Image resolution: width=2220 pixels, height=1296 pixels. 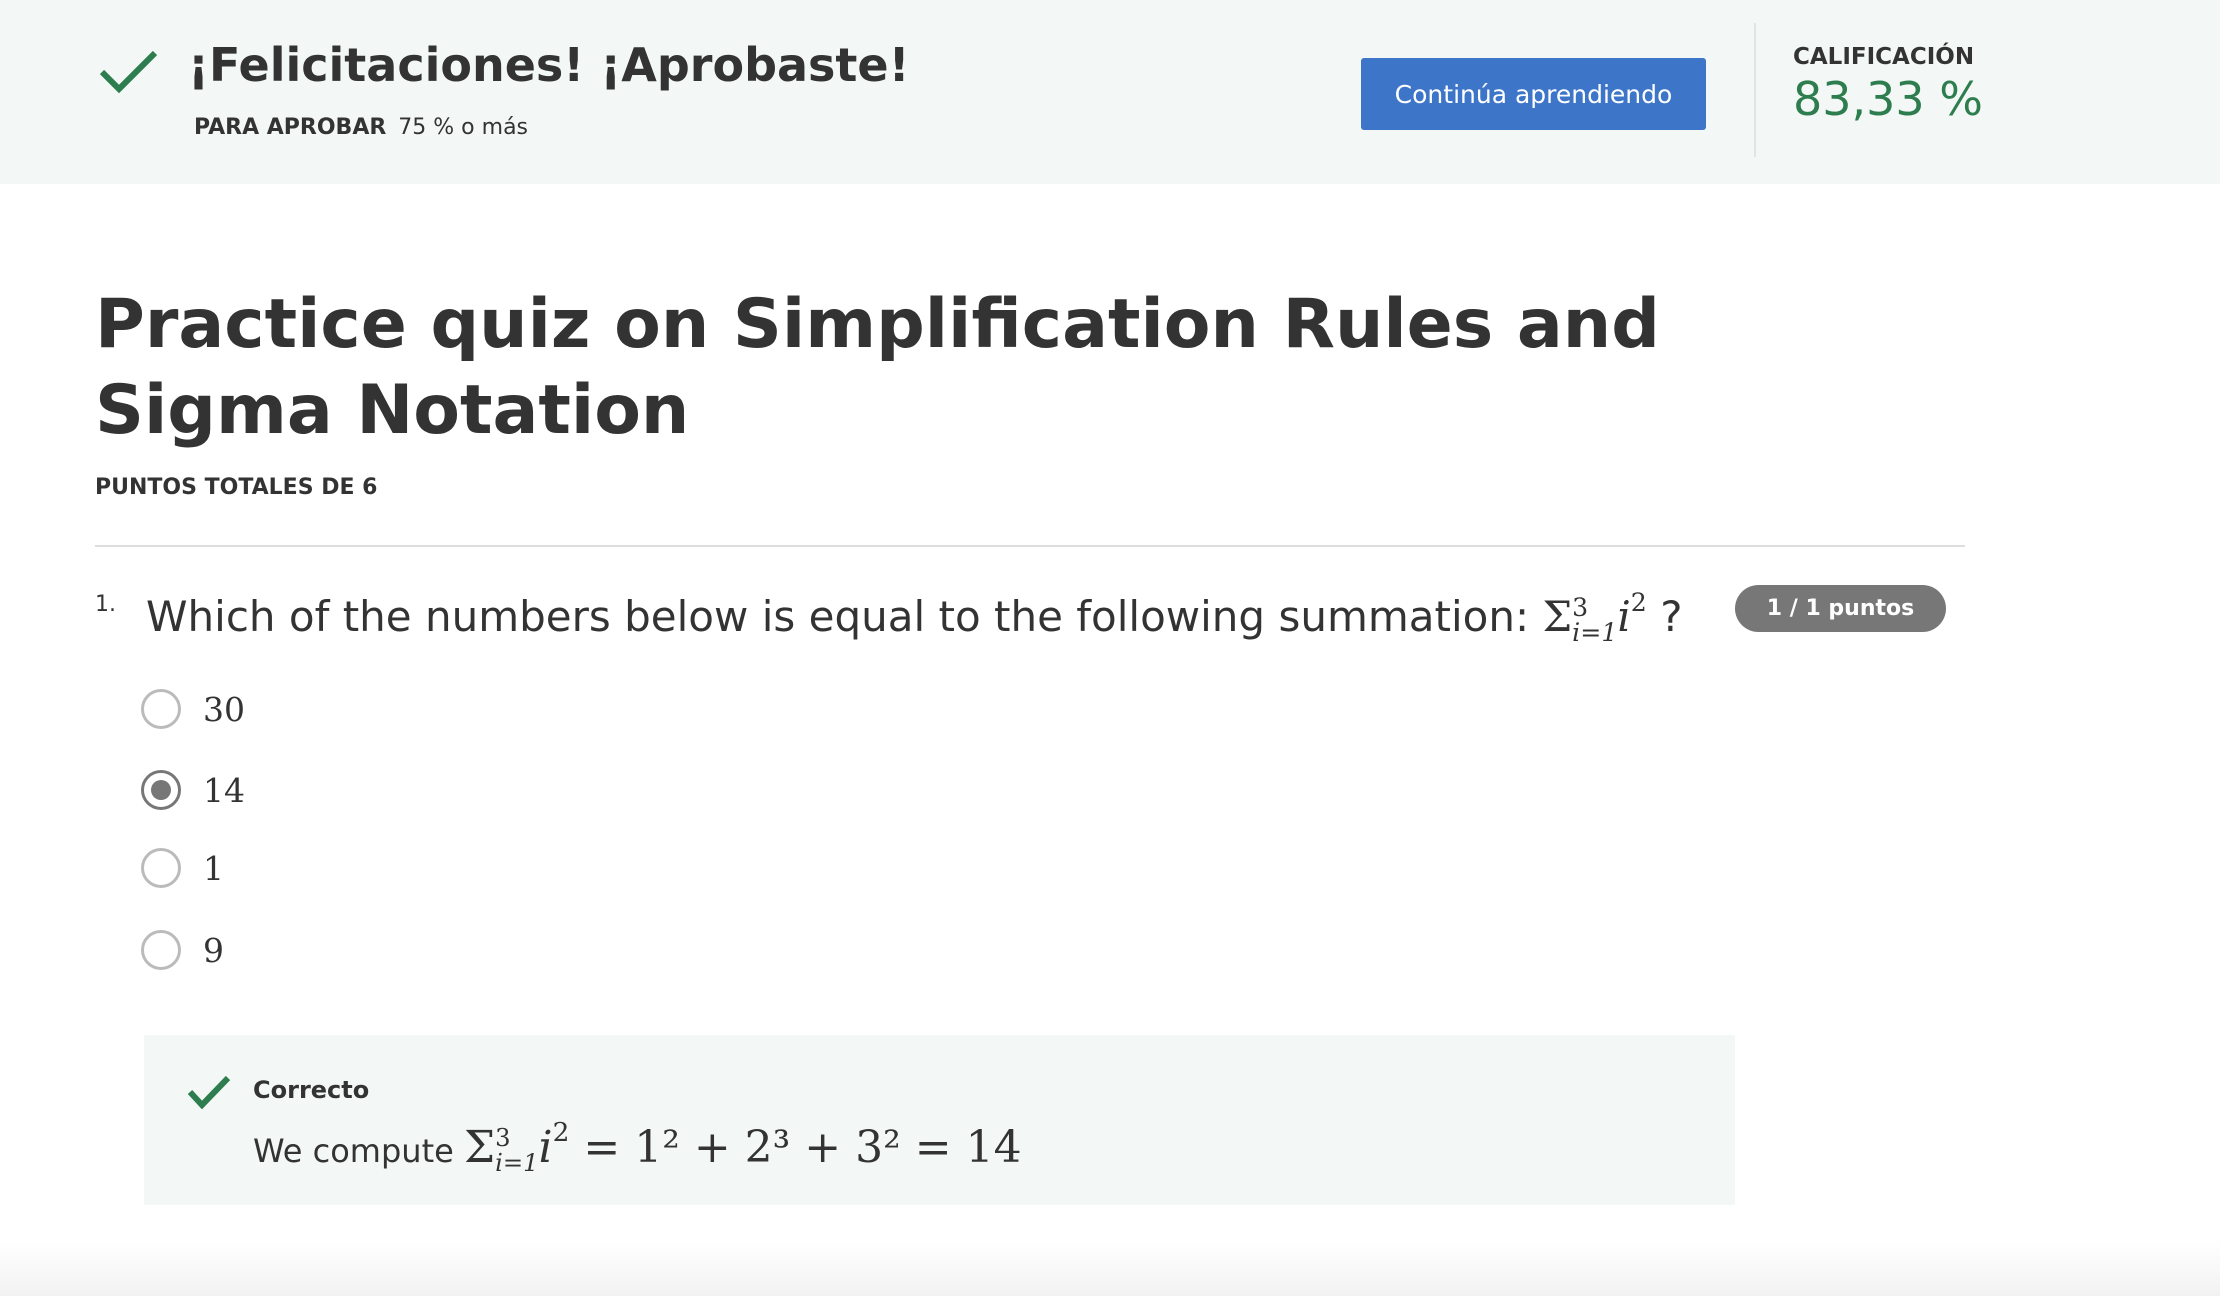 I want to click on feedback-explanation: We compute Σ 3 i=1 i2 = 1² + 2³ + 3² = 14, so click(x=637, y=1147).